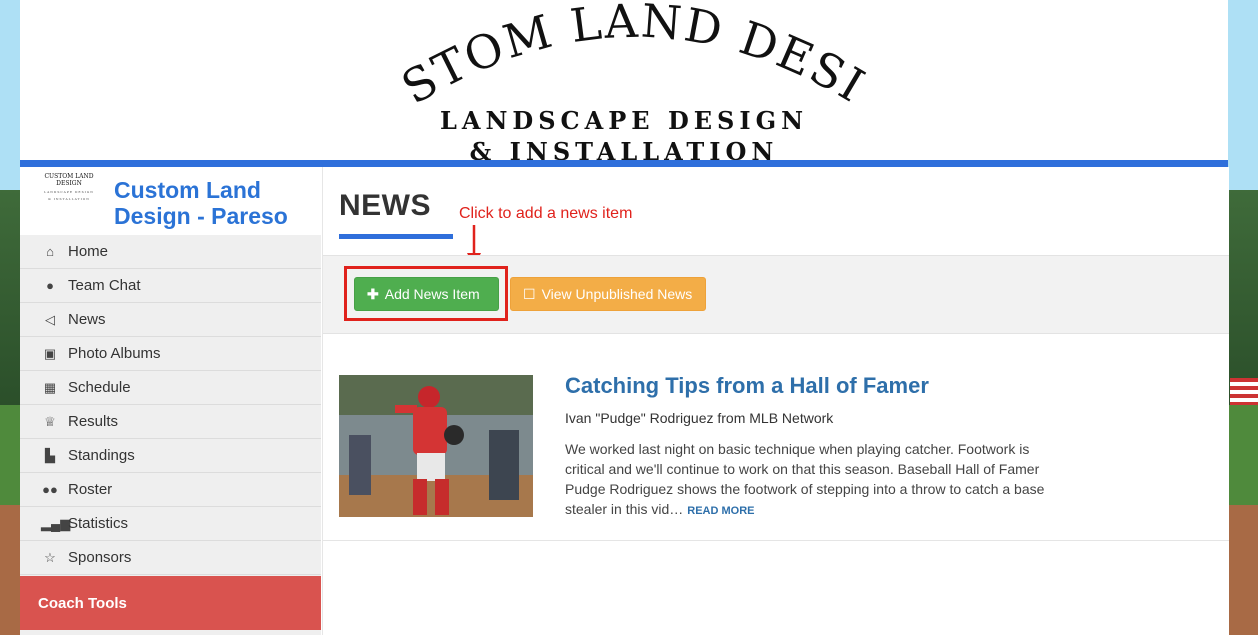  Describe the element at coordinates (50, 421) in the screenshot. I see `trophy-icon: ♕` at that location.